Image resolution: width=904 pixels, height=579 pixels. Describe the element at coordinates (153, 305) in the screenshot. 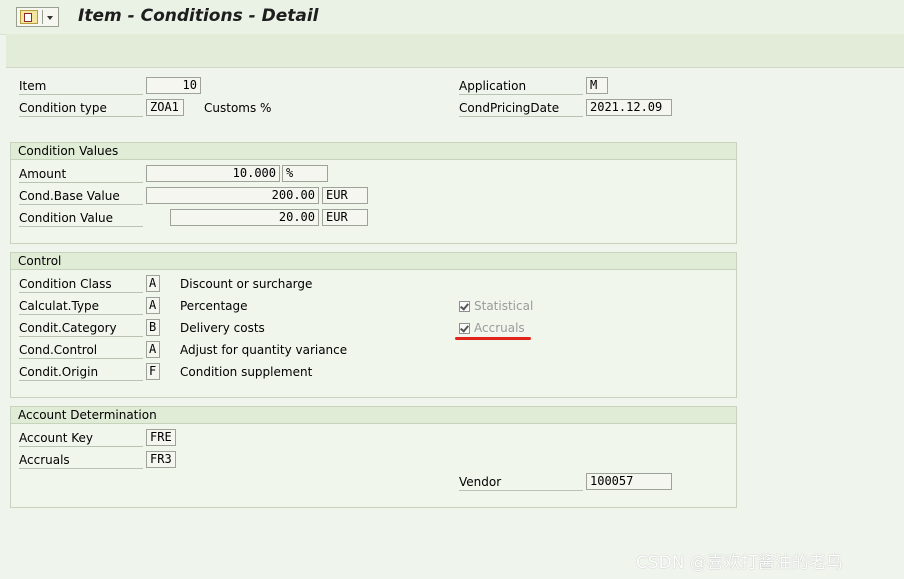

I see `calculat-type-field: A` at that location.